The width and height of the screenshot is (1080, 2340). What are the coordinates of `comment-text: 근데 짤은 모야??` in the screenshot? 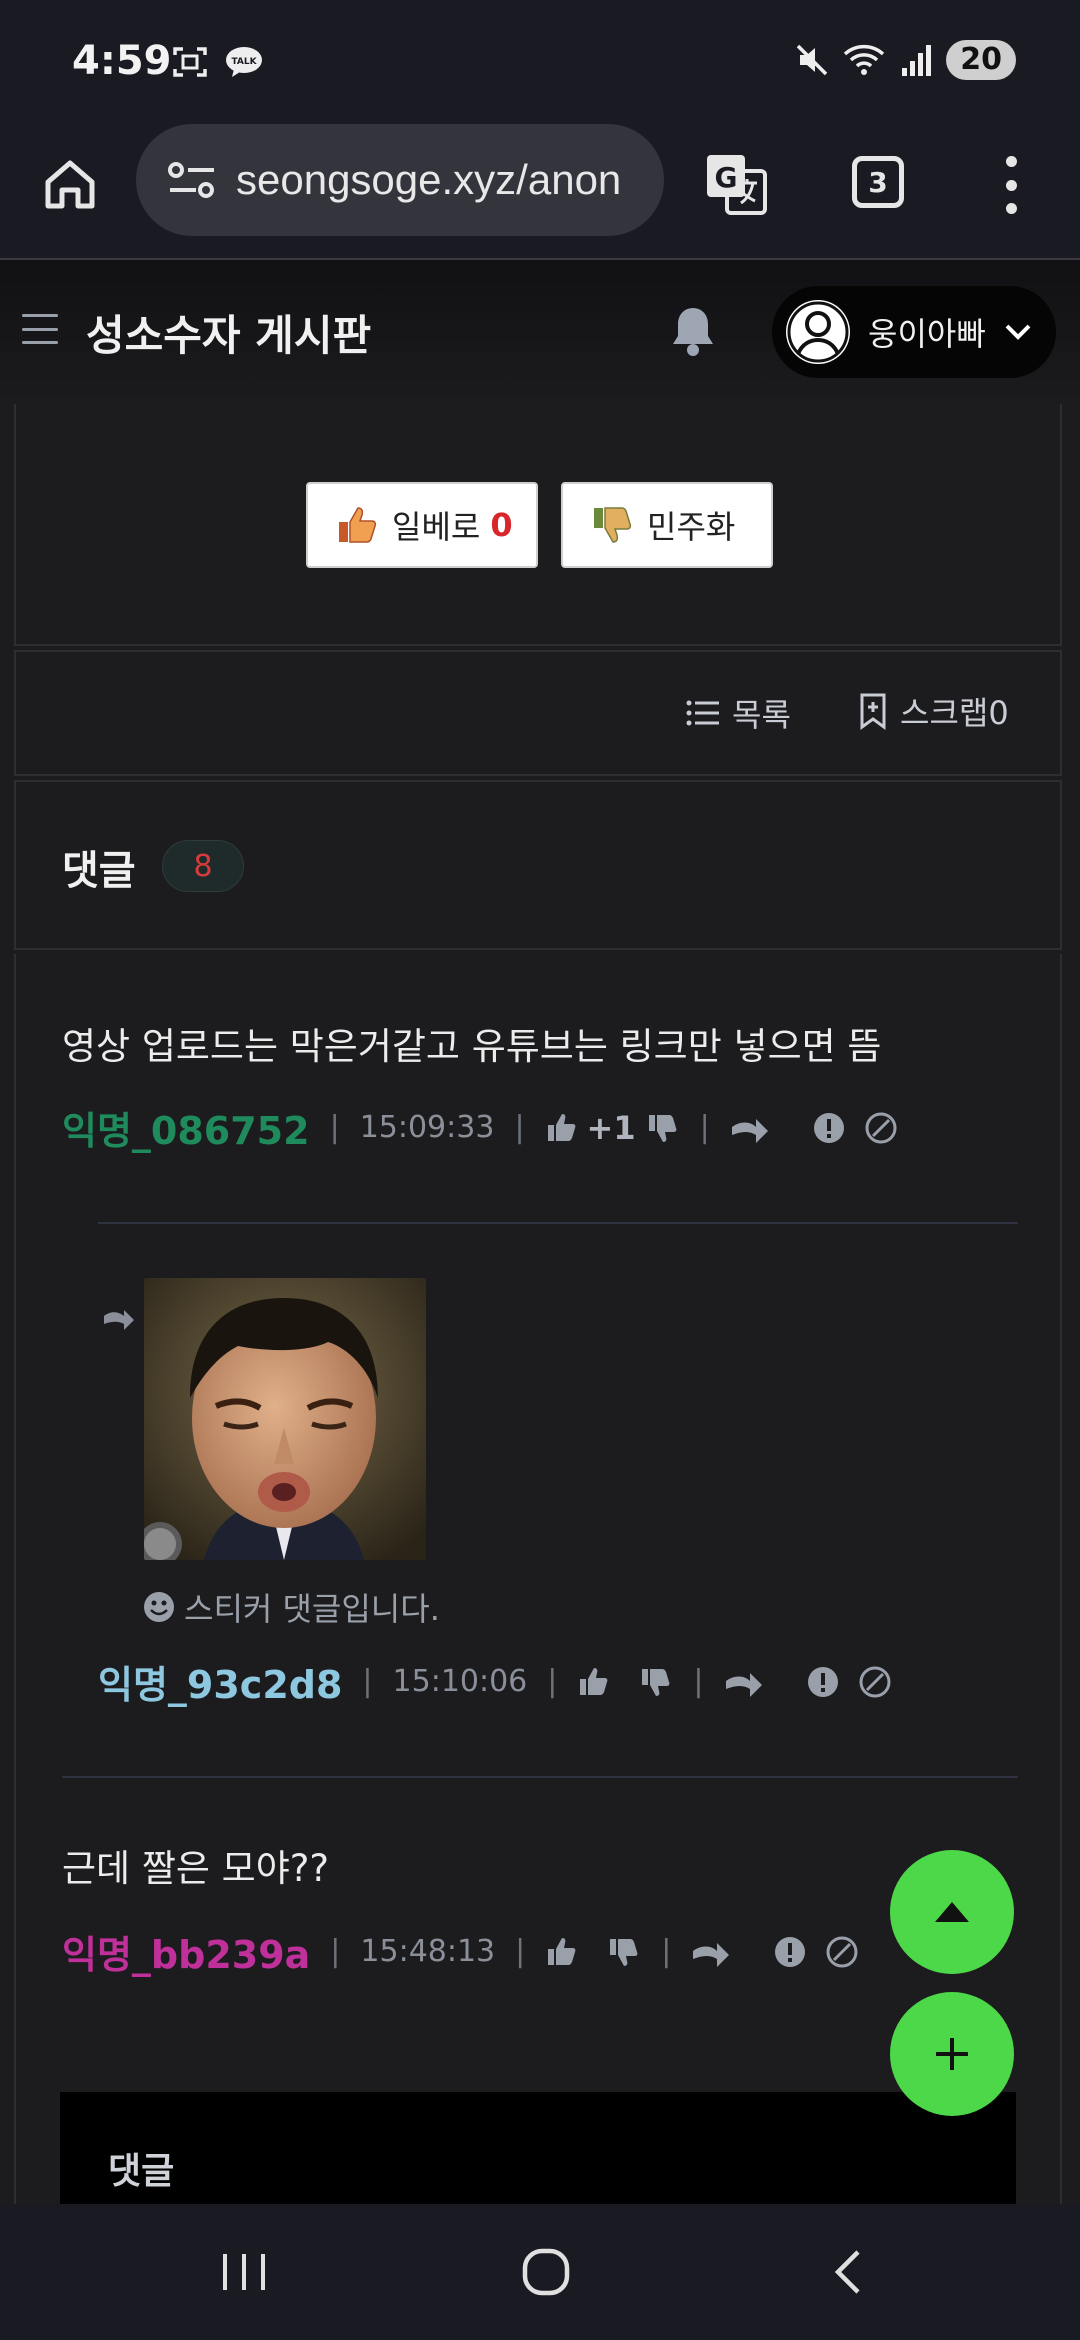 It's located at (196, 1868).